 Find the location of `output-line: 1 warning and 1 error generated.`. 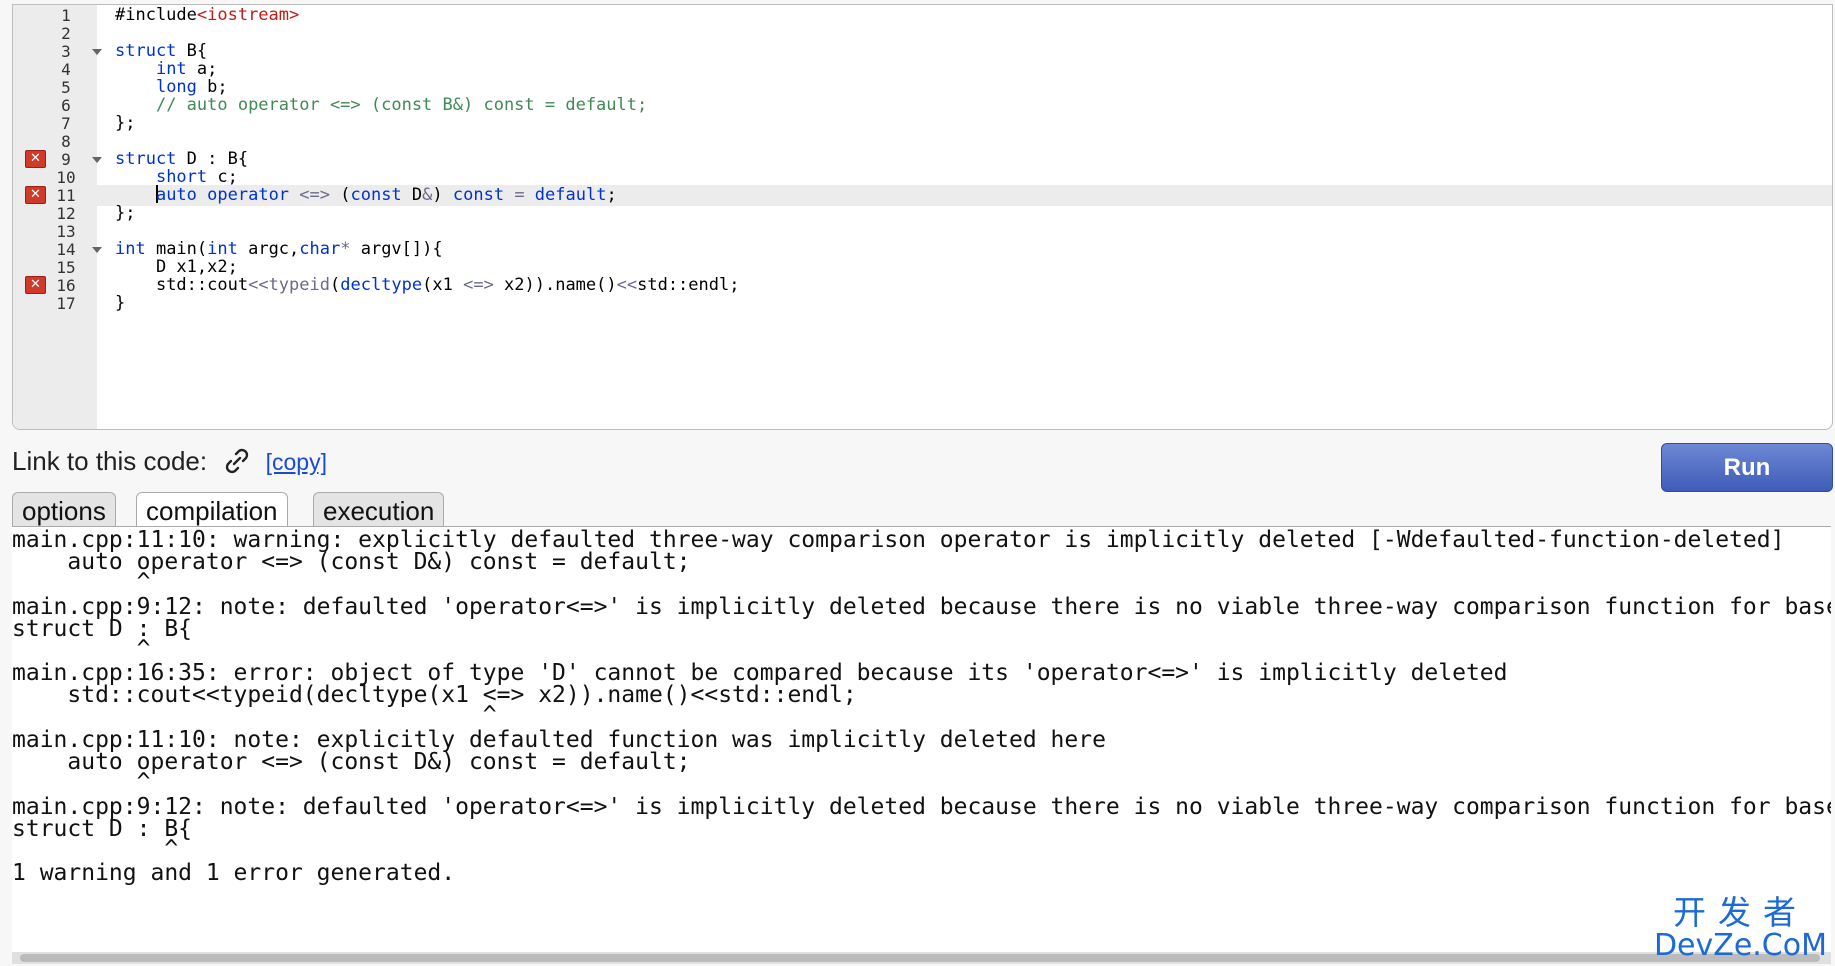

output-line: 1 warning and 1 error generated. is located at coordinates (234, 873).